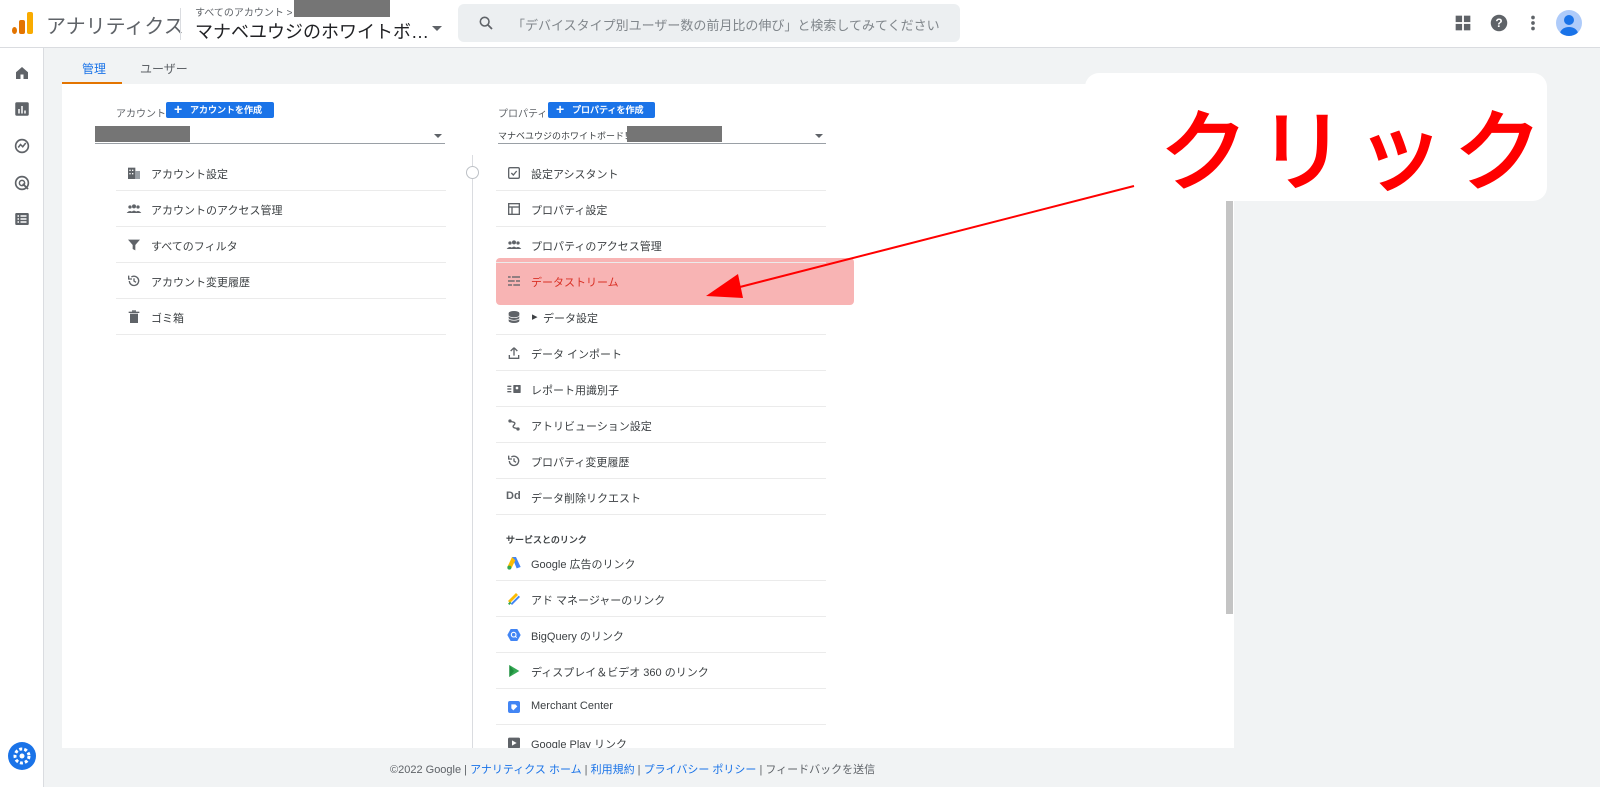  I want to click on more-vert-icon, so click(1533, 23).